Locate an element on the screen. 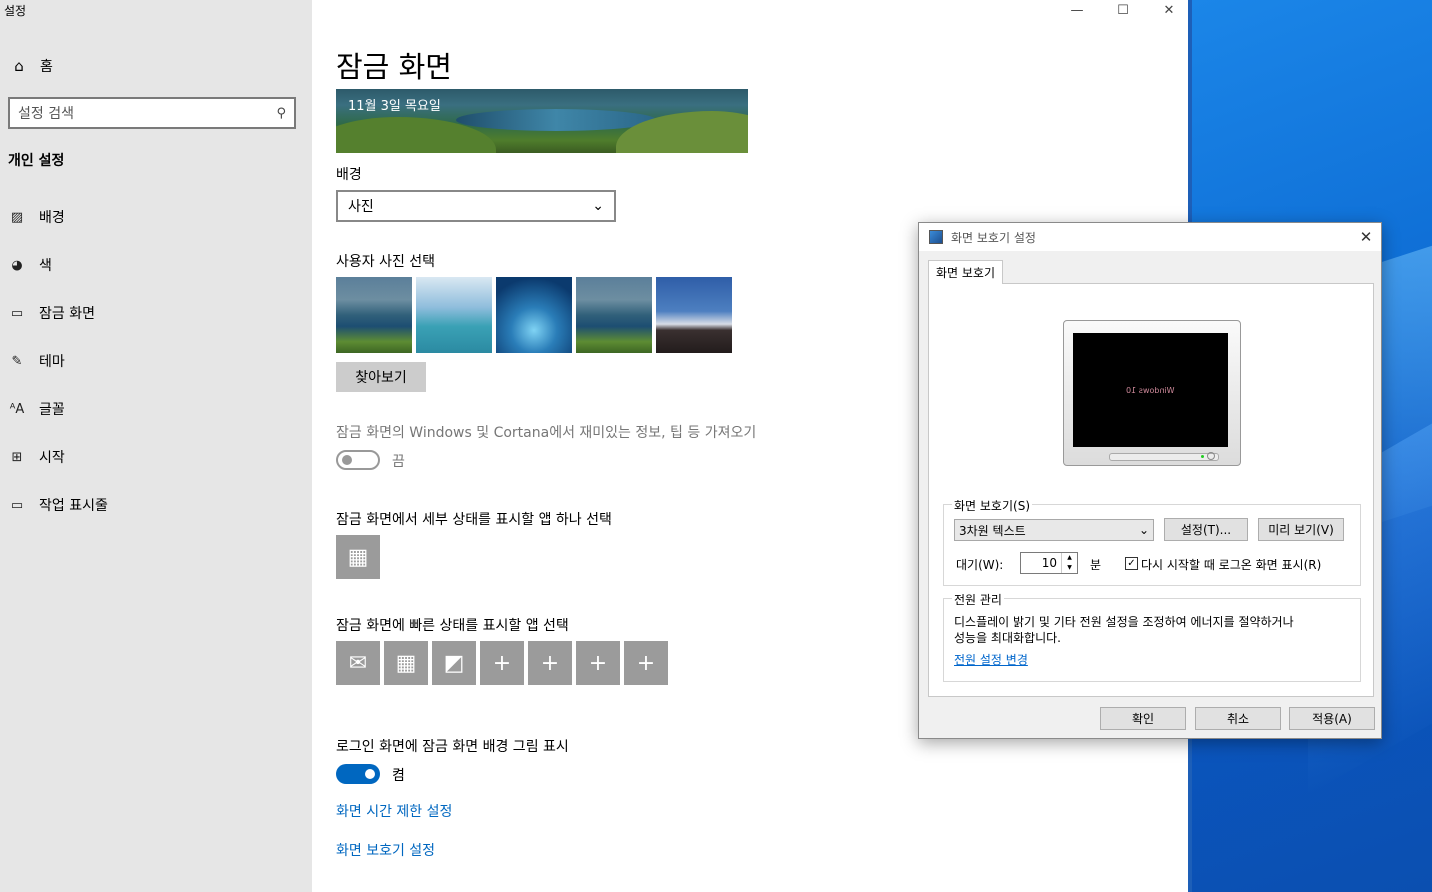 The width and height of the screenshot is (1432, 892). page-title: 잠금 화면 is located at coordinates (394, 67).